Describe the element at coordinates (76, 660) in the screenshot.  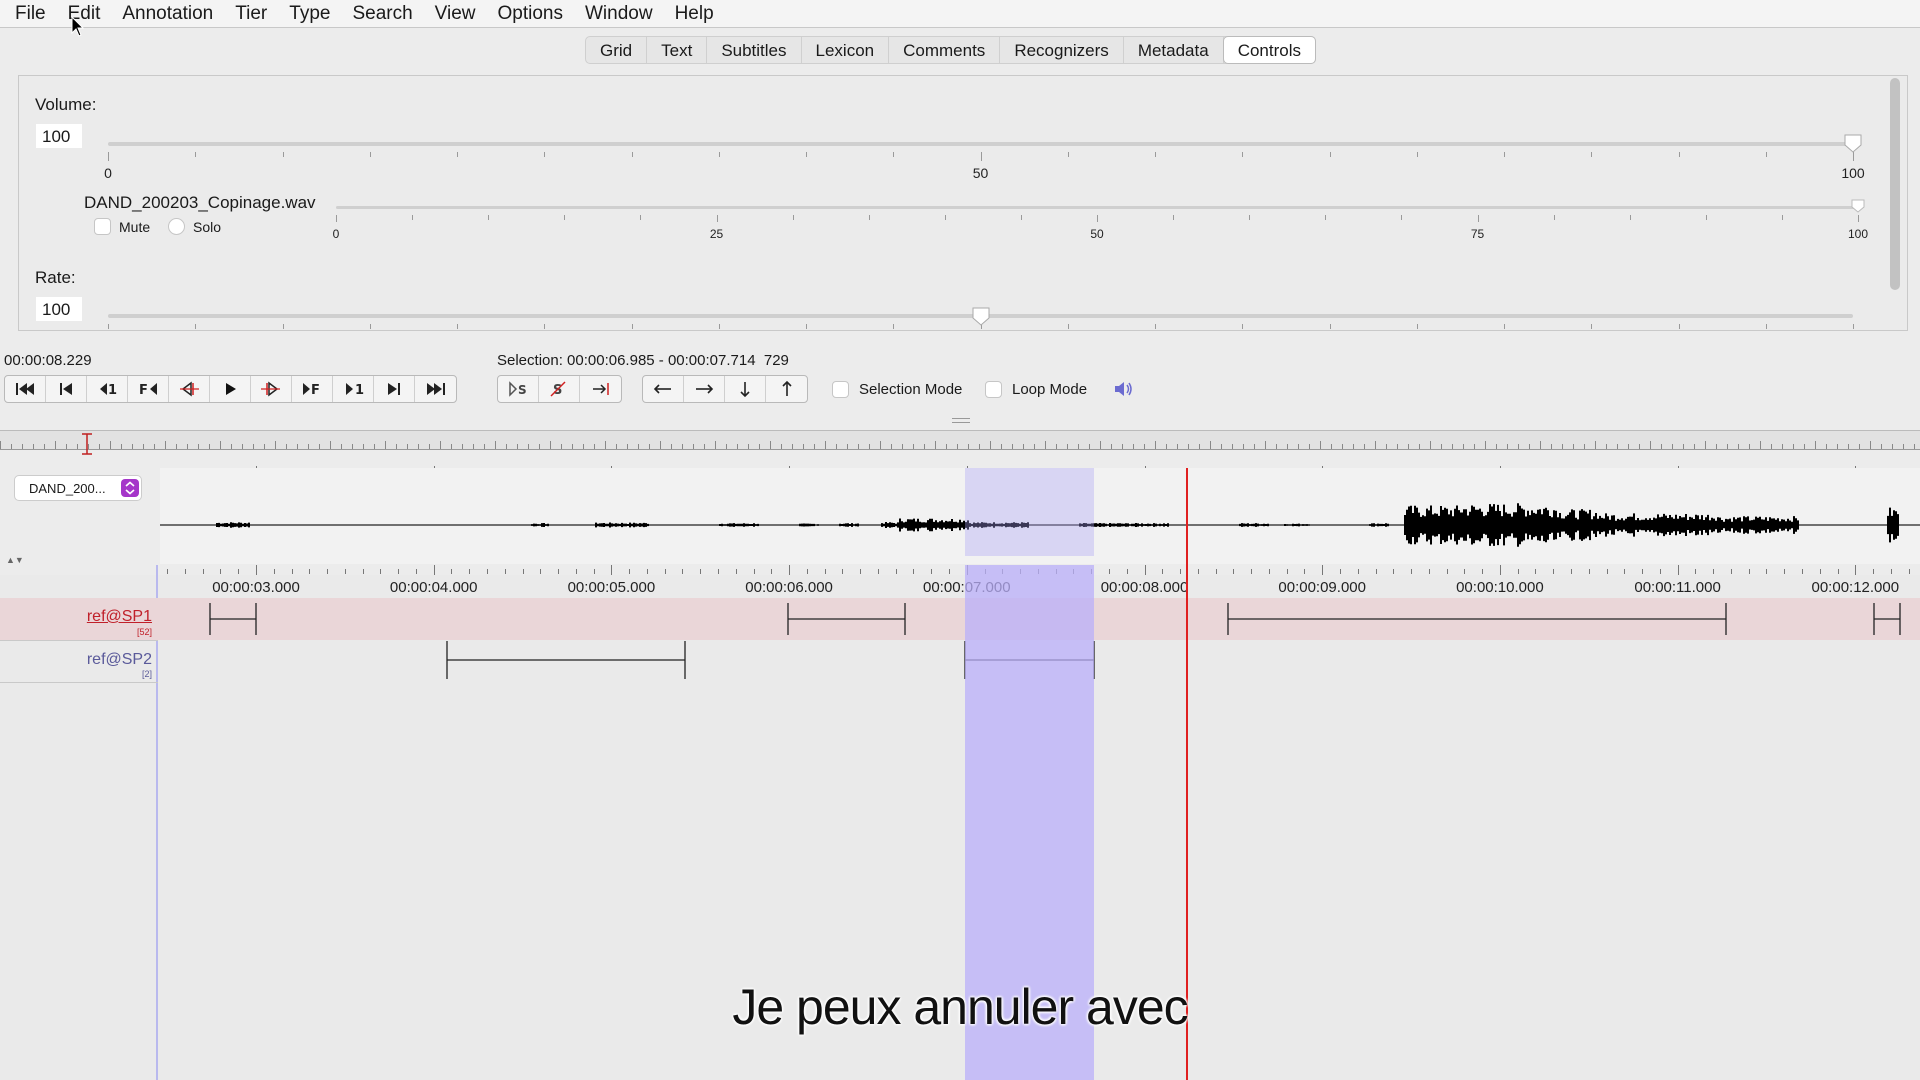
I see `tier-label-sp2: ref@SP2` at that location.